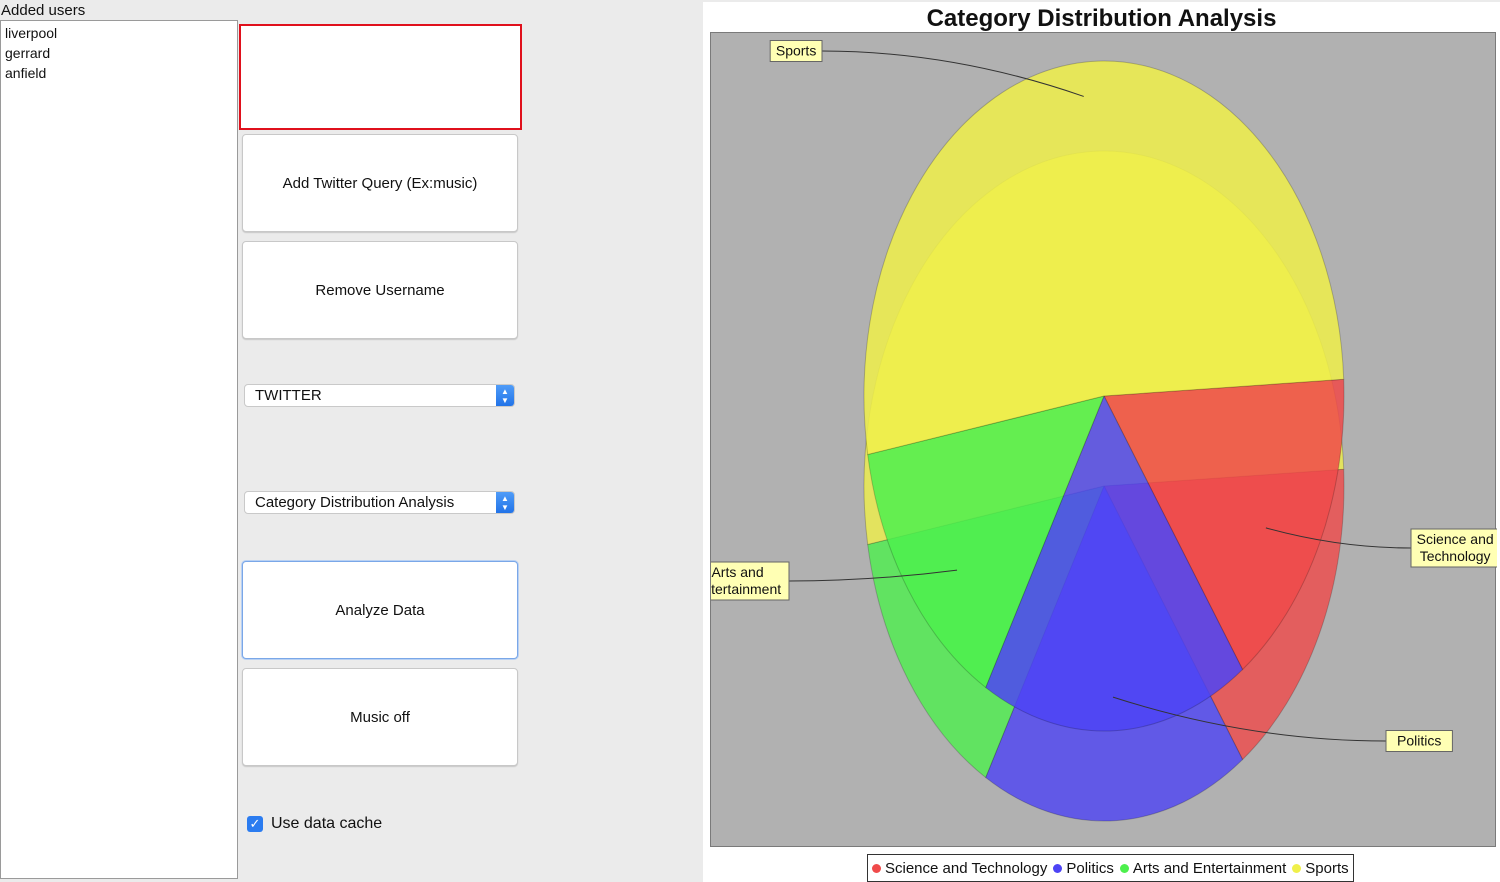 The width and height of the screenshot is (1500, 882). What do you see at coordinates (1101, 18) in the screenshot?
I see `chart-title: Category Distribution Analysis` at bounding box center [1101, 18].